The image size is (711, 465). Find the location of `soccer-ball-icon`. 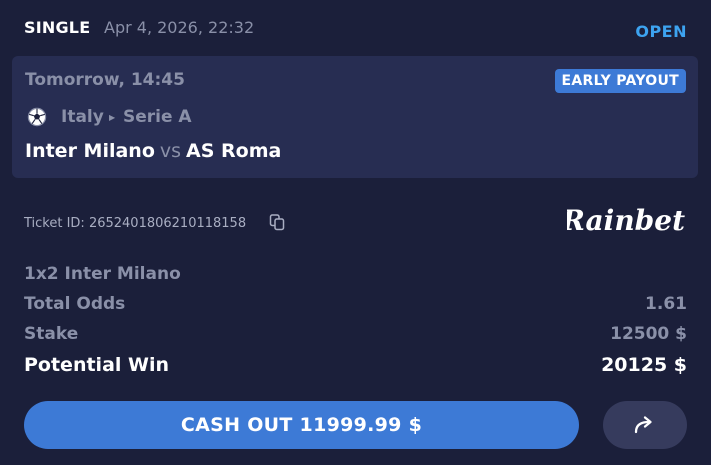

soccer-ball-icon is located at coordinates (37, 117).